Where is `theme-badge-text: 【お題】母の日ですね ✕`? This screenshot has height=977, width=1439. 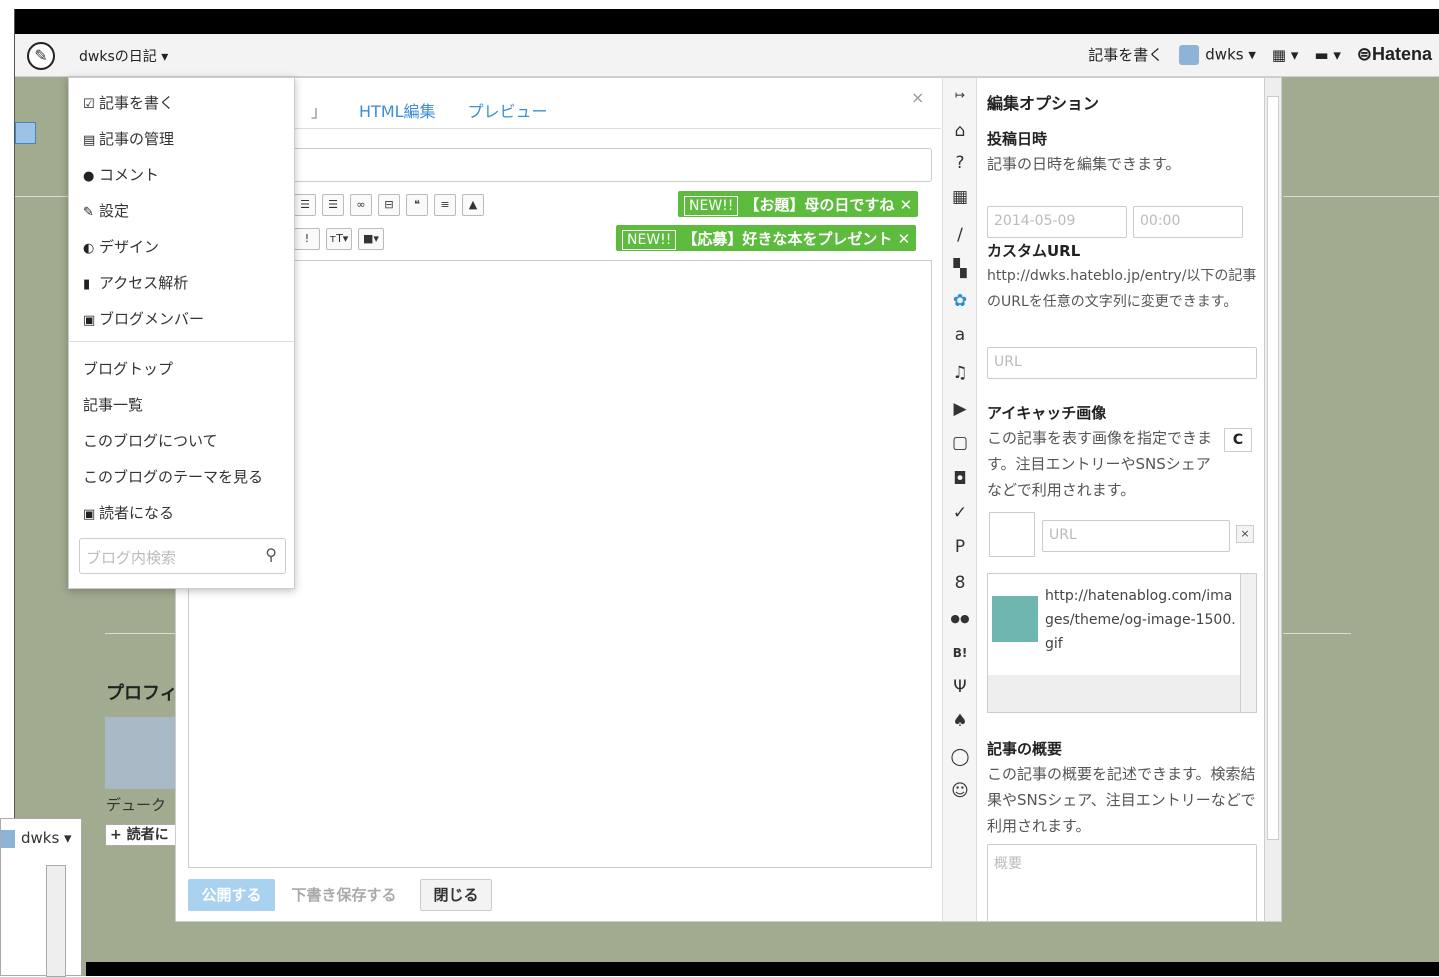 theme-badge-text: 【お題】母の日ですね ✕ is located at coordinates (828, 205).